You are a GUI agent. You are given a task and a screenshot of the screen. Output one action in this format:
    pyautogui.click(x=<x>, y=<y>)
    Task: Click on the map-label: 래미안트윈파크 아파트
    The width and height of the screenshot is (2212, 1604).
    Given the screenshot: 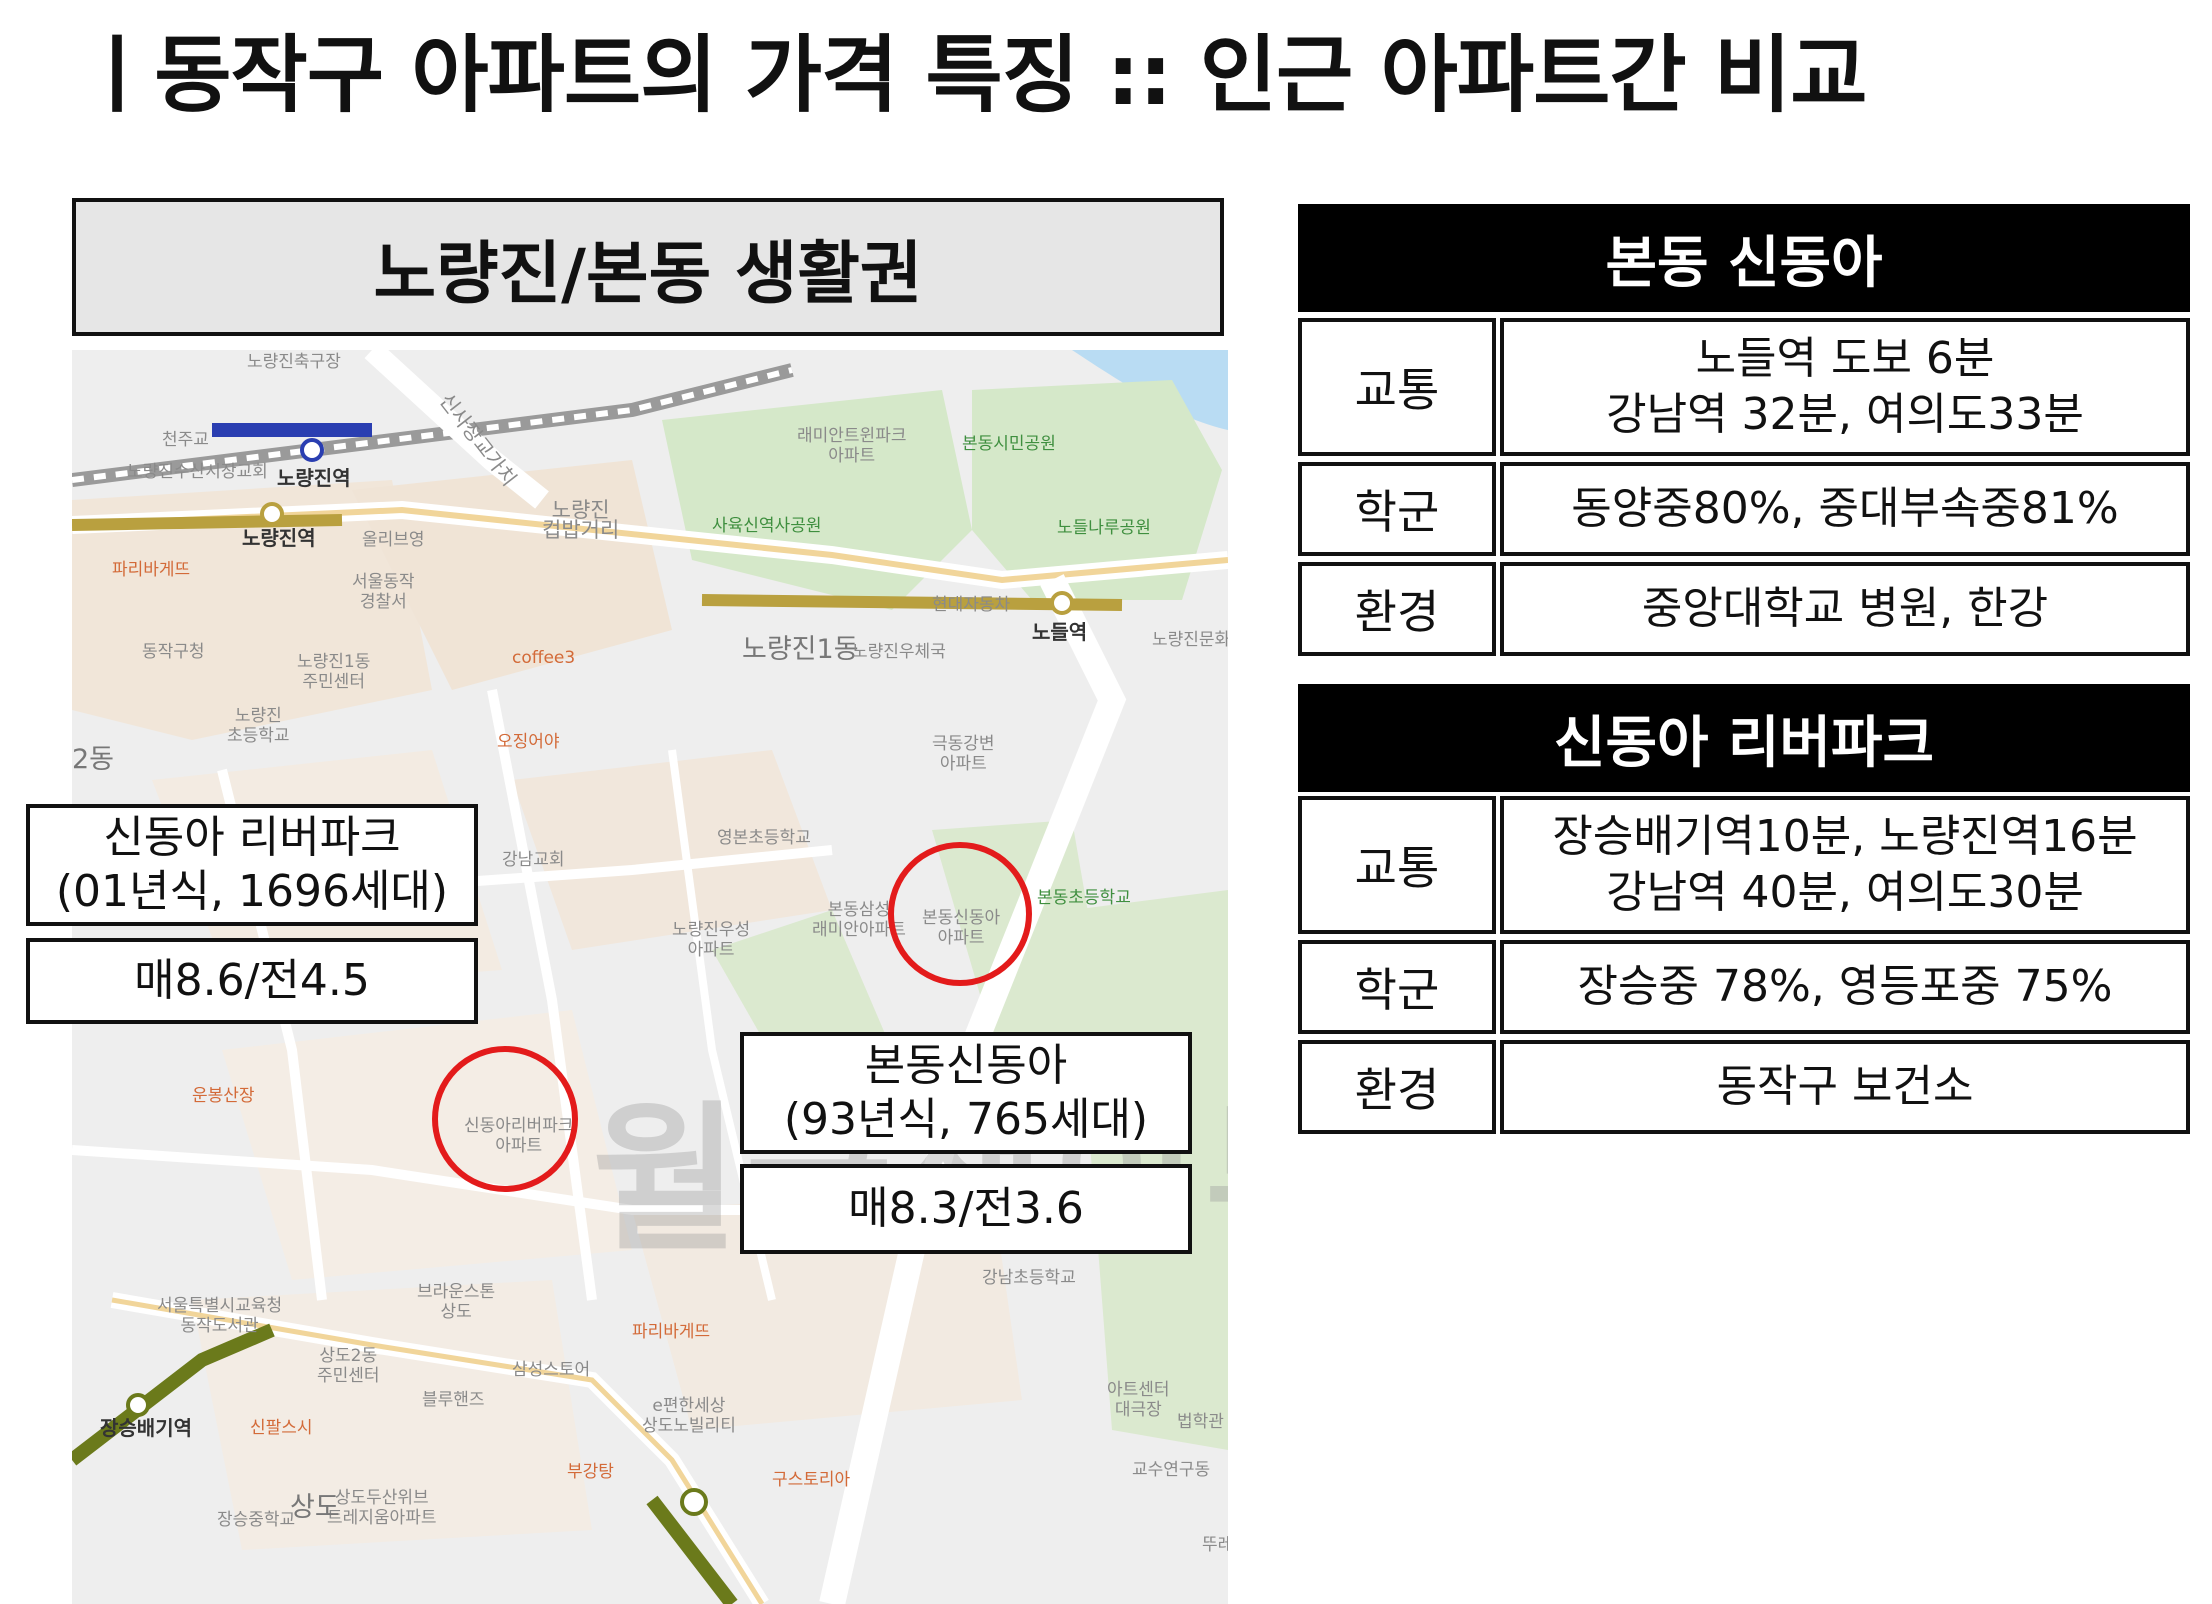 What is the action you would take?
    pyautogui.click(x=852, y=446)
    